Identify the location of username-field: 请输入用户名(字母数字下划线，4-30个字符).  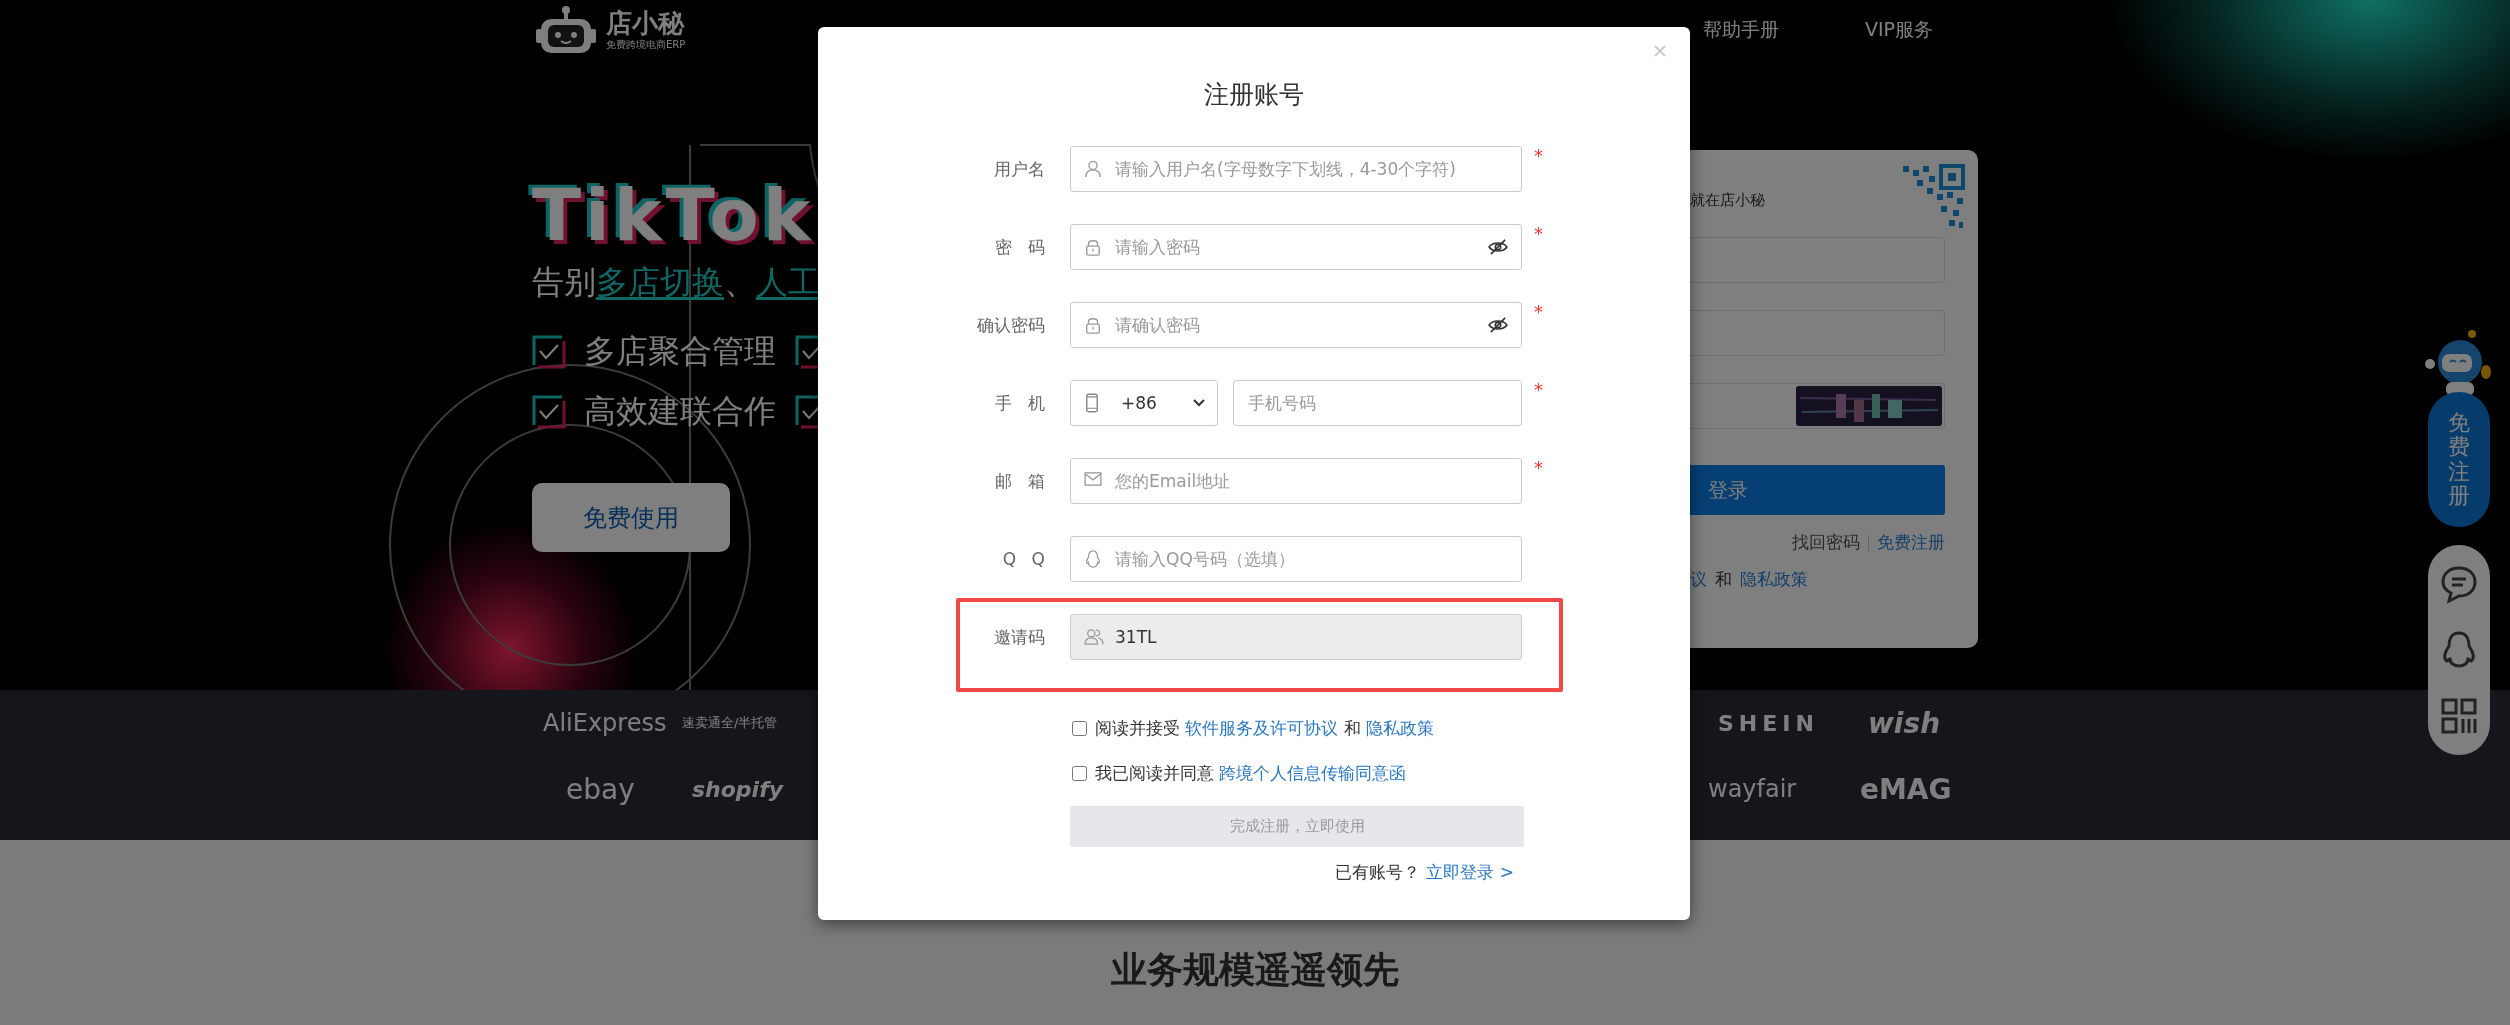
(1296, 169).